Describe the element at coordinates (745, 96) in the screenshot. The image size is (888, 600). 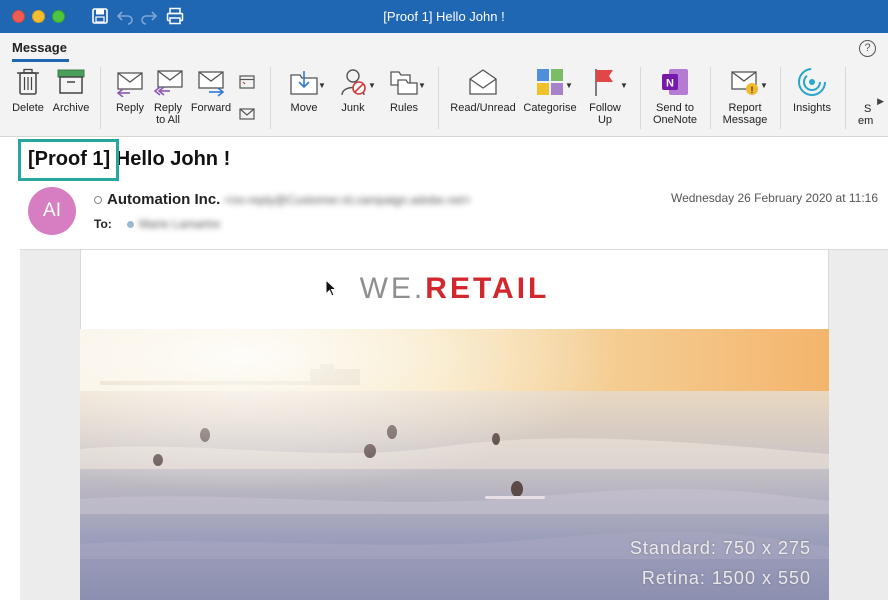
I see `report-message-button: ! Report Message` at that location.